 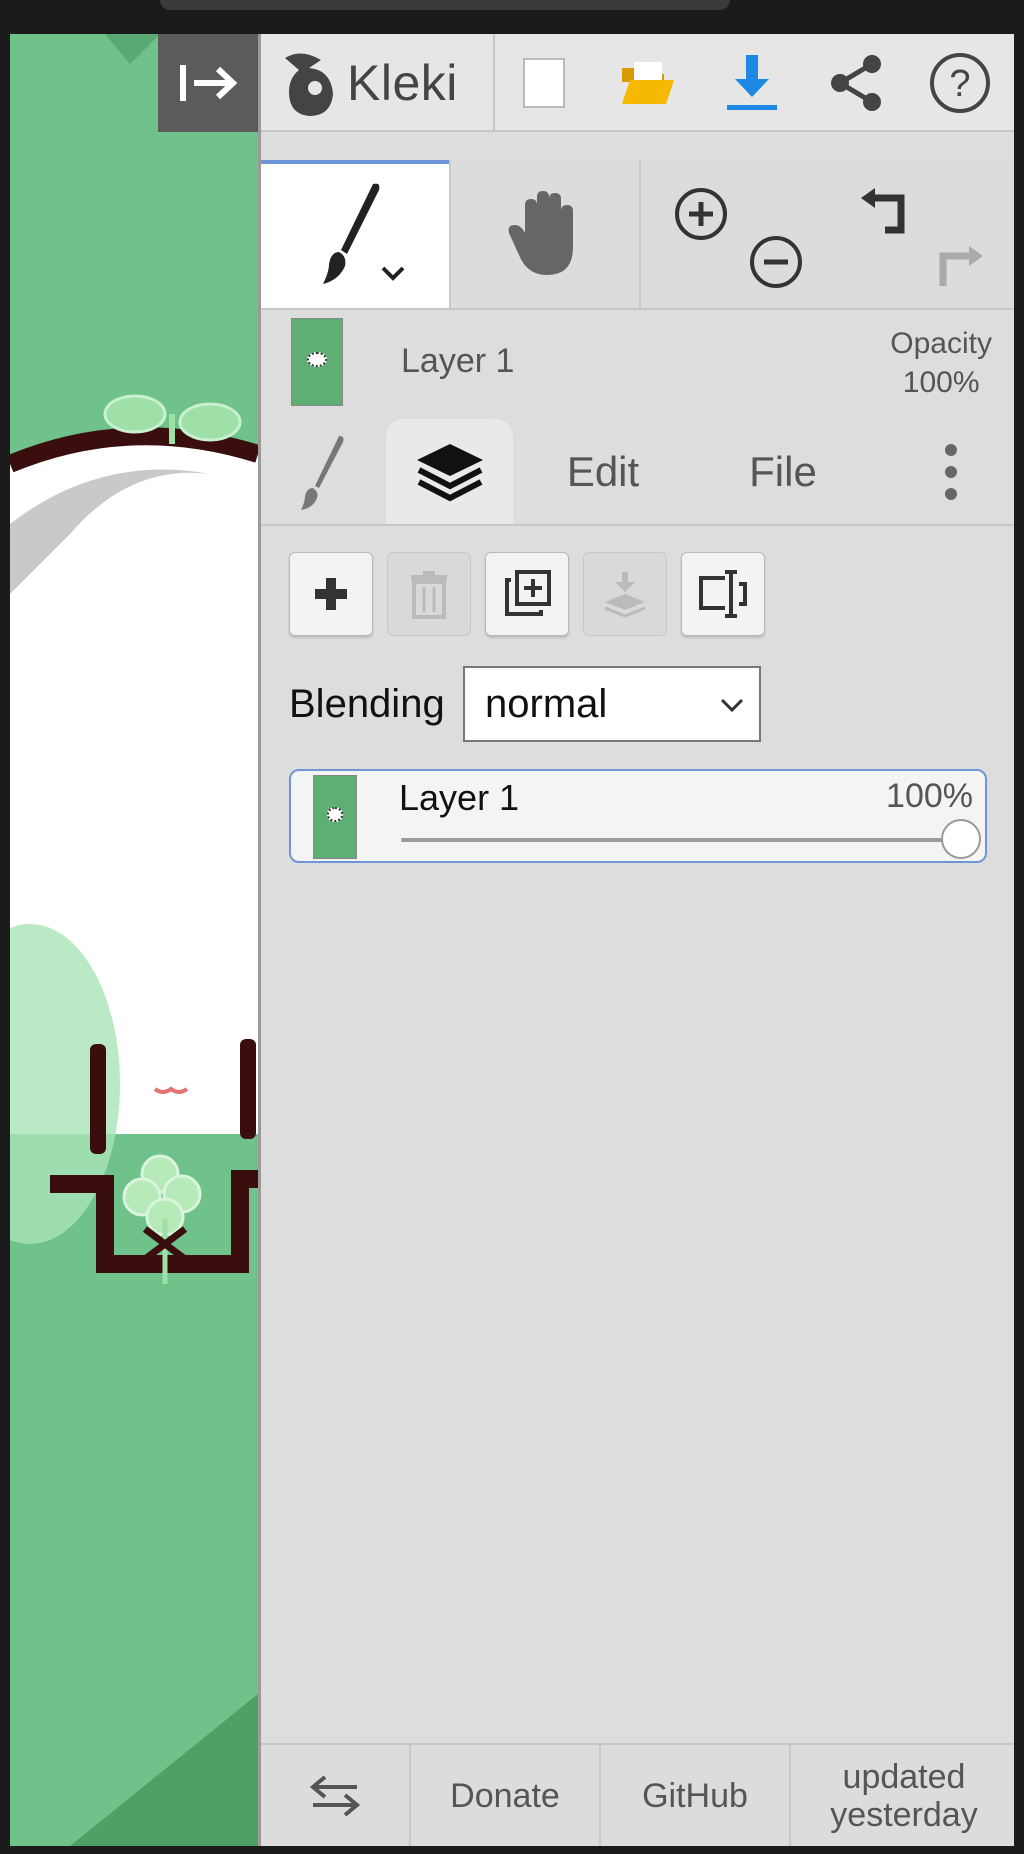 I want to click on add-layer-button, so click(x=331, y=594).